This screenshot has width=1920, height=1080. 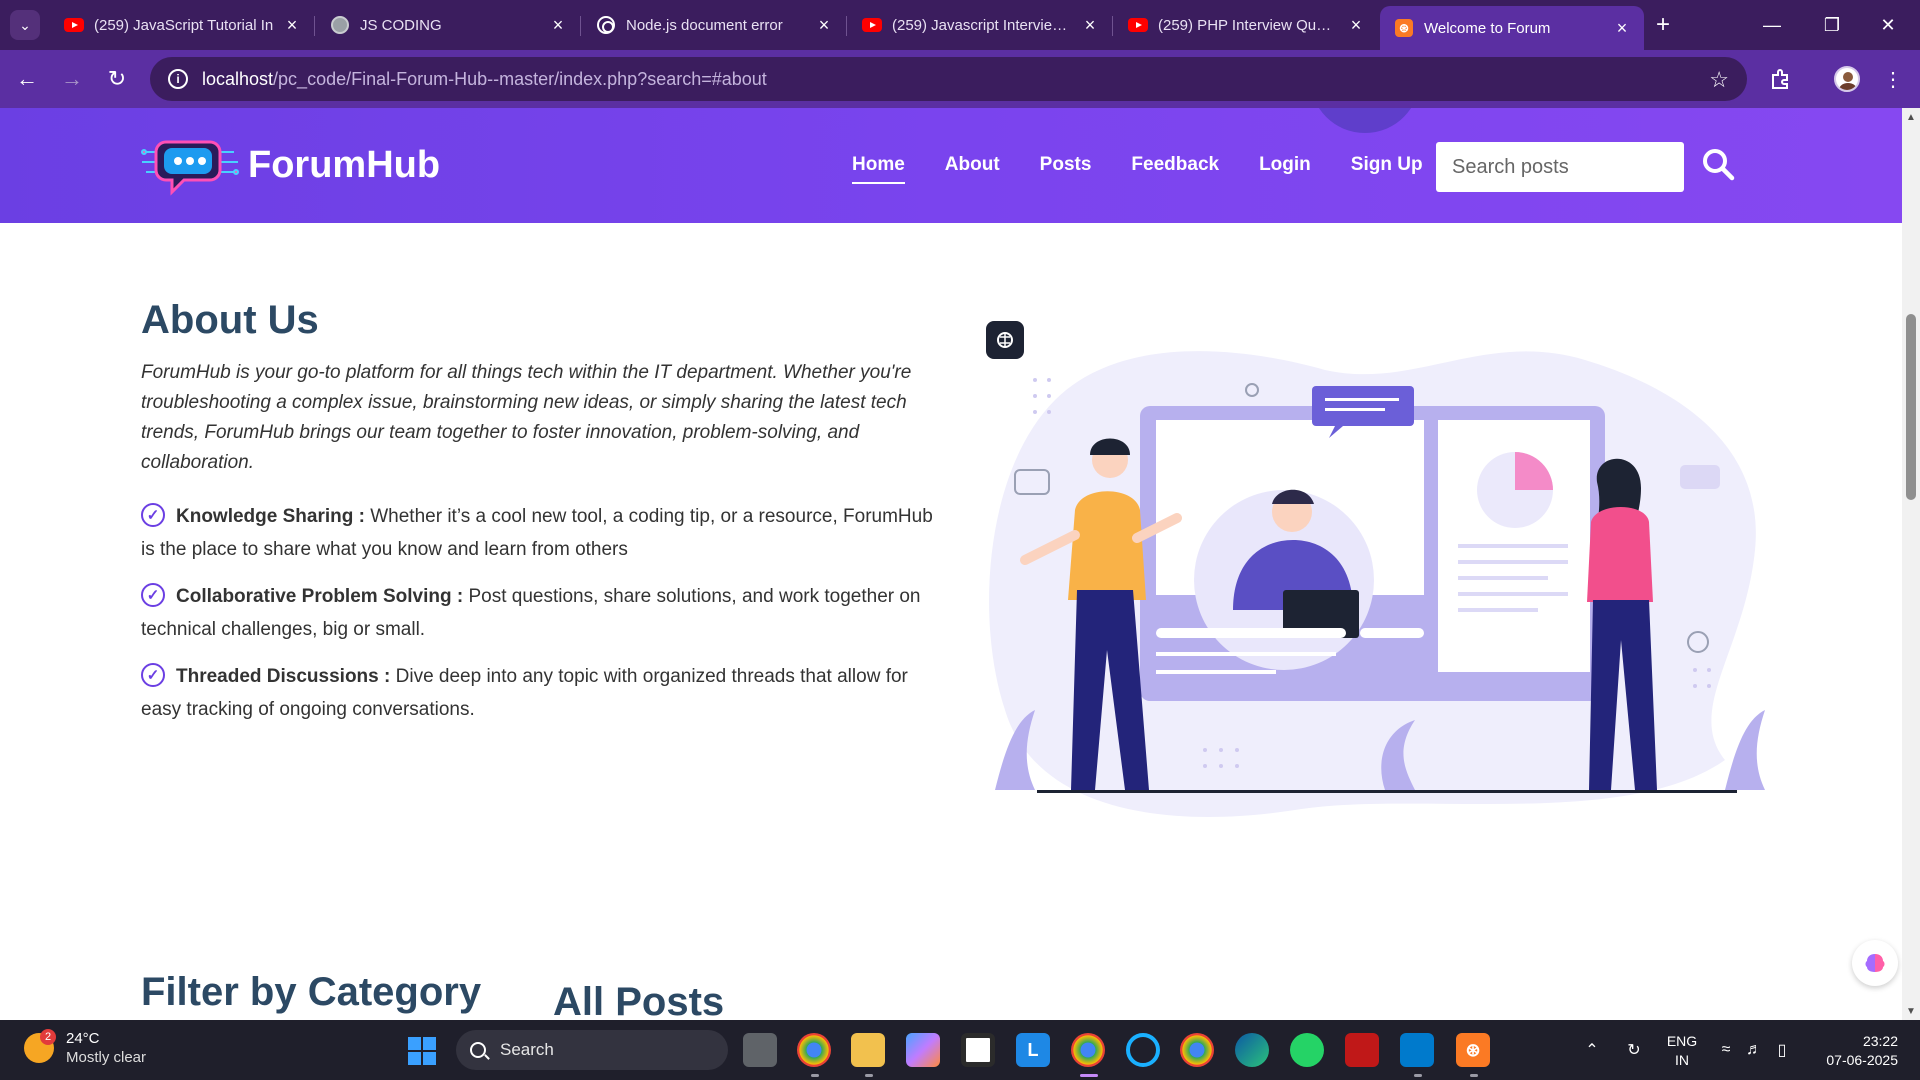 What do you see at coordinates (1066, 169) in the screenshot?
I see `nav-posts: Posts` at bounding box center [1066, 169].